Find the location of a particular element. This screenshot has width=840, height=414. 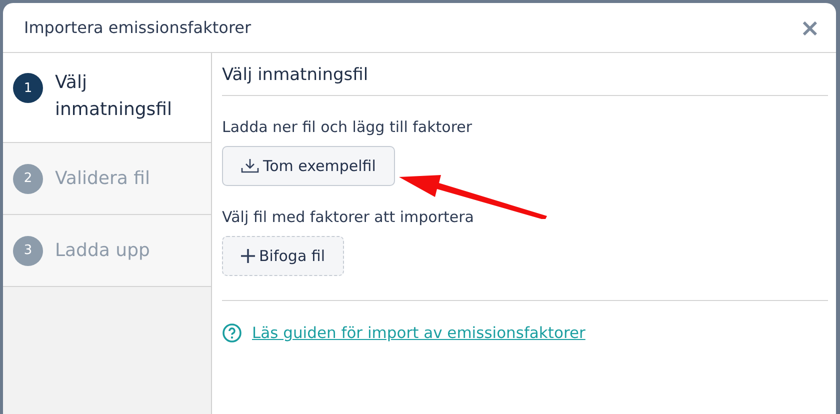

step-tab: 1 Välj inmatningsfil is located at coordinates (107, 98).